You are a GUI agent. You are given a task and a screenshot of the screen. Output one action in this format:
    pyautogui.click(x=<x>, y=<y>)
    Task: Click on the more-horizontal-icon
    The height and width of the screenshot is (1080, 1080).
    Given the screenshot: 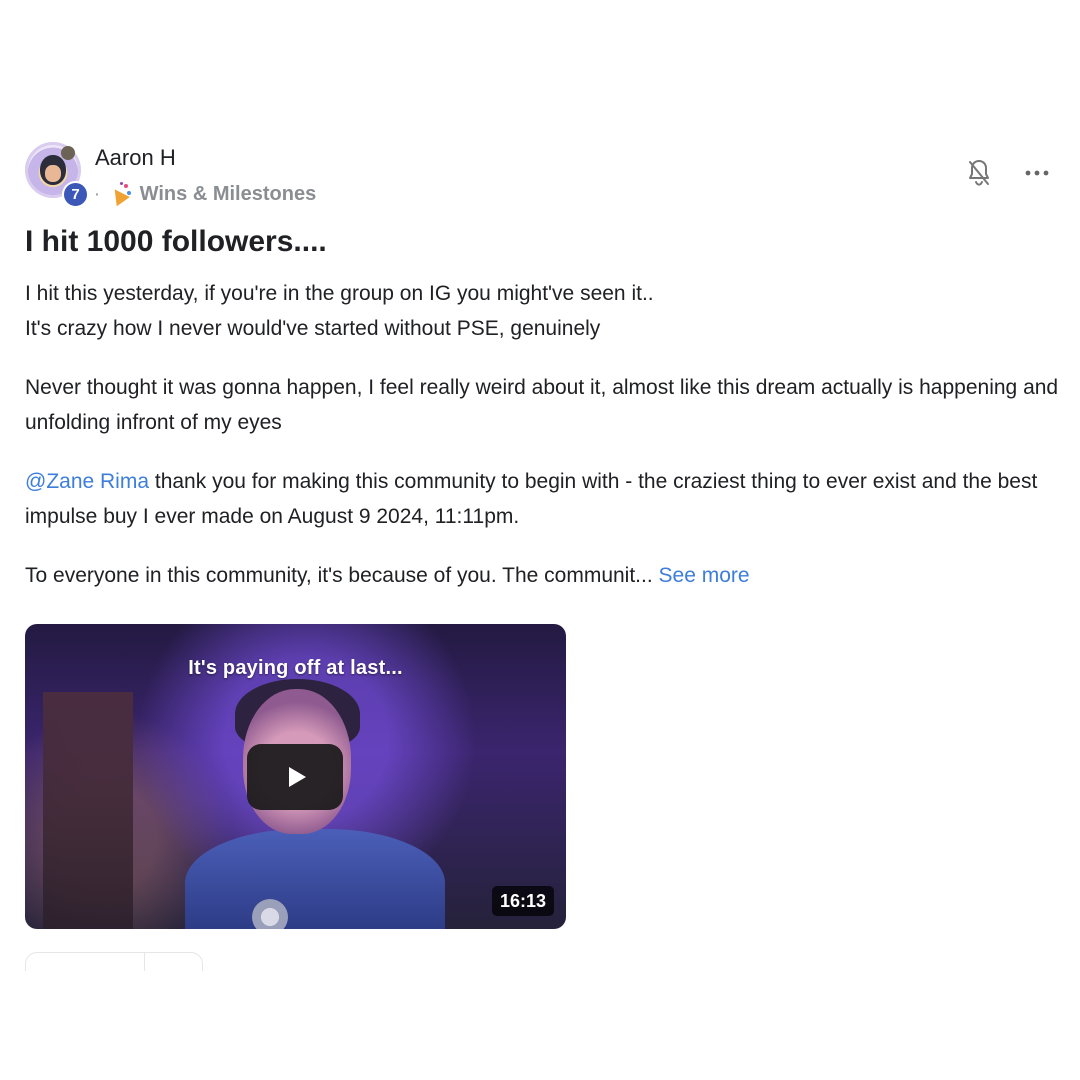 What is the action you would take?
    pyautogui.click(x=1037, y=173)
    